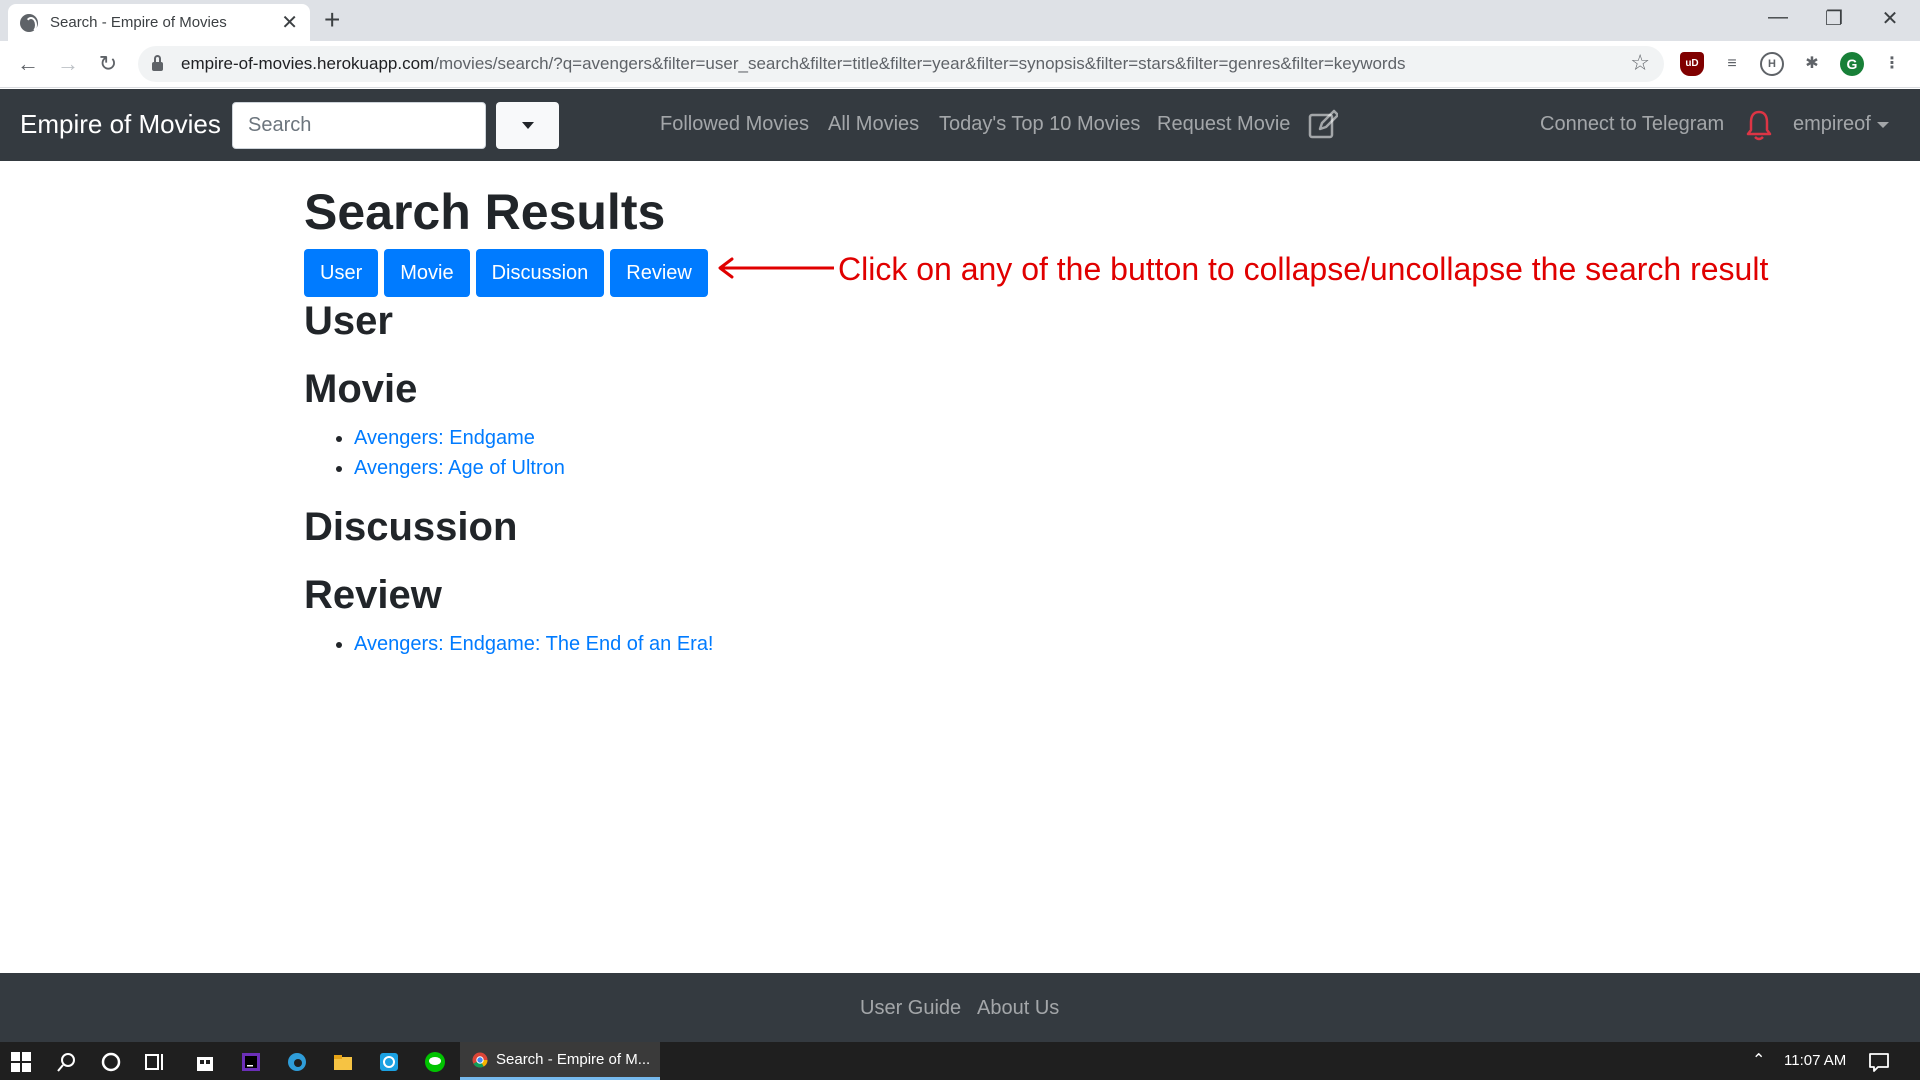 The height and width of the screenshot is (1080, 1920). Describe the element at coordinates (480, 1059) in the screenshot. I see `chrome-icon` at that location.